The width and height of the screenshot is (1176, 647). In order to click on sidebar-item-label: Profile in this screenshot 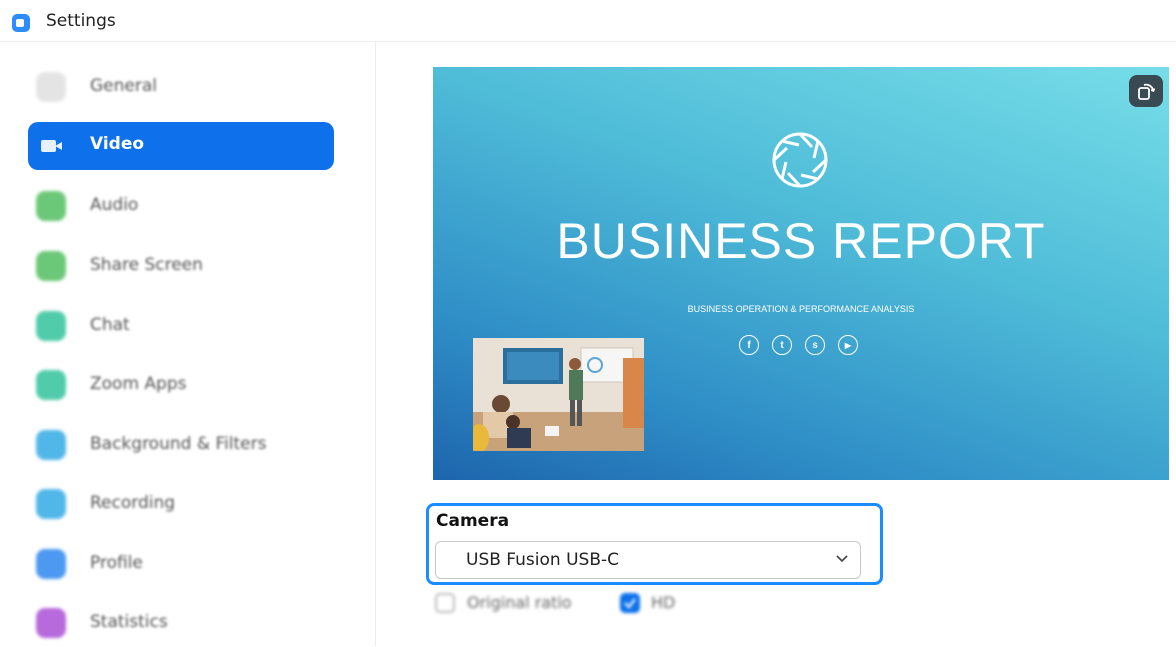, I will do `click(116, 563)`.